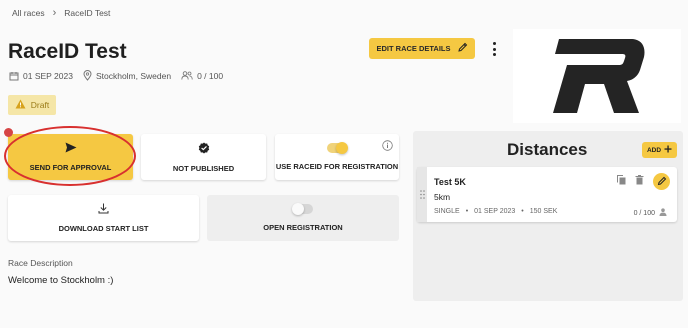  I want to click on race-location: Stockholm, Sweden, so click(127, 75).